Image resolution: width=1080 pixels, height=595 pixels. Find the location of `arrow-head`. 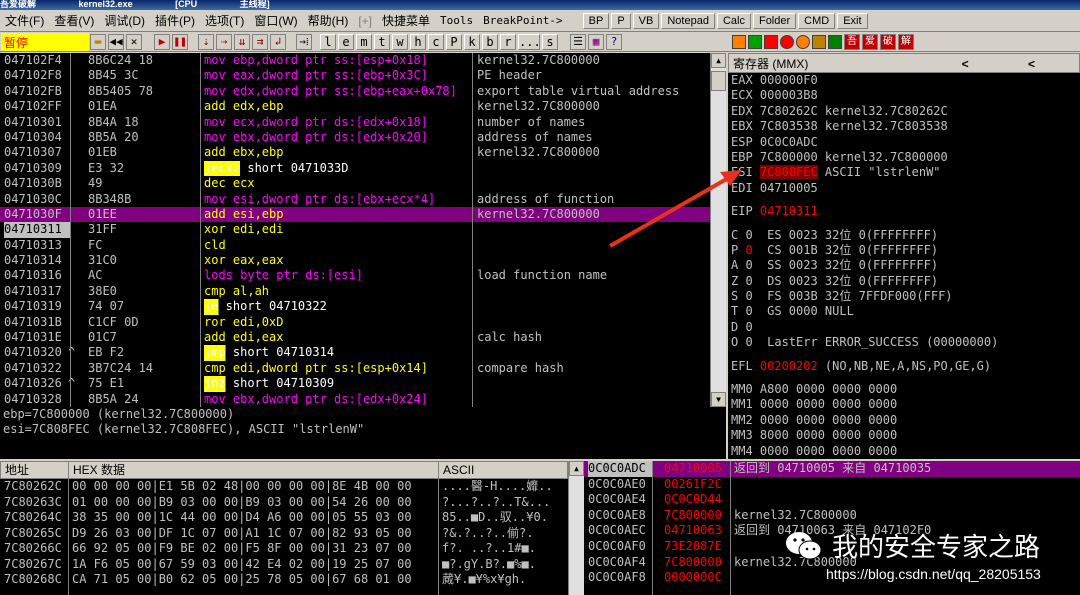

arrow-head is located at coordinates (731, 178).